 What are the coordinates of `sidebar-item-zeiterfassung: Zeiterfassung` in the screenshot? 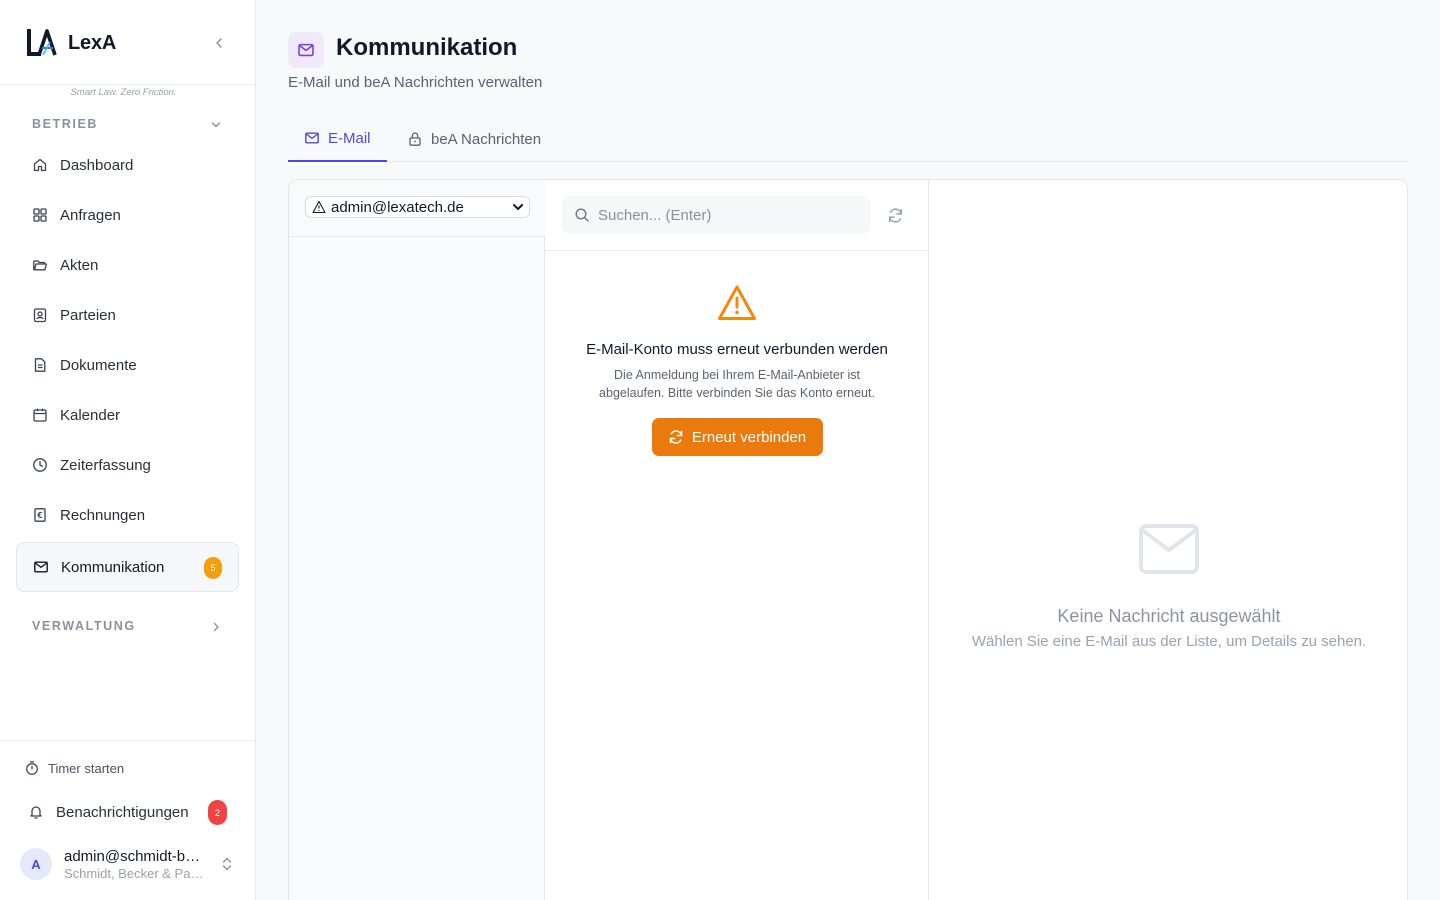 It's located at (127, 465).